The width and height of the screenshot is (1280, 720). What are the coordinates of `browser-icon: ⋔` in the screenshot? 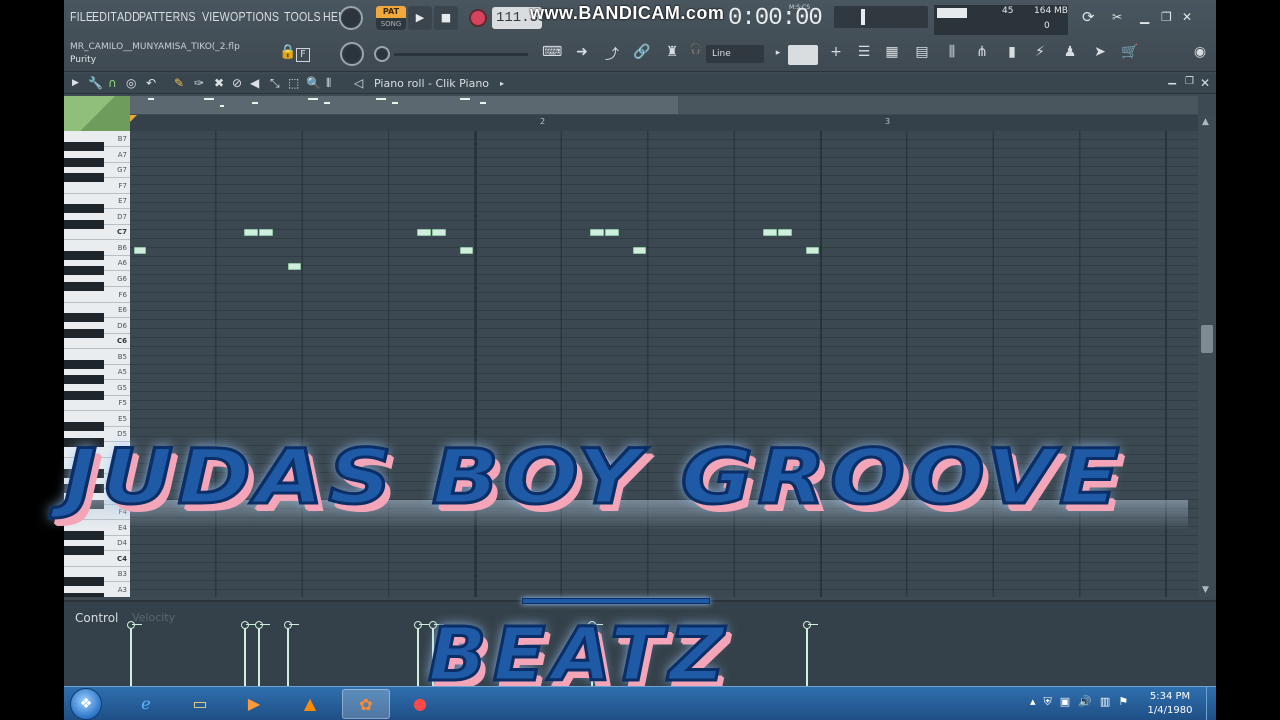 It's located at (982, 52).